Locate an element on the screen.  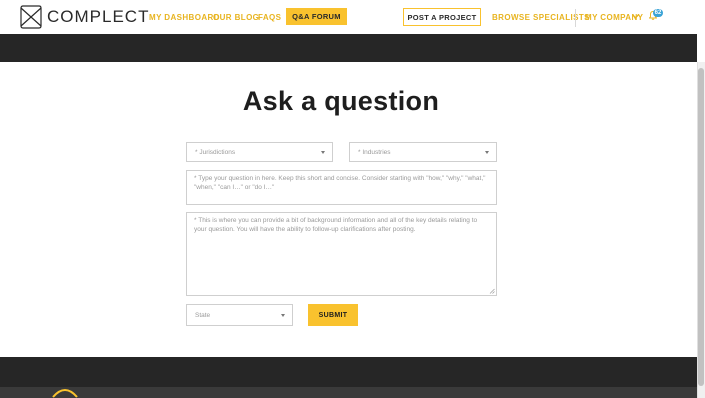
page-title: Ask a question is located at coordinates (341, 101).